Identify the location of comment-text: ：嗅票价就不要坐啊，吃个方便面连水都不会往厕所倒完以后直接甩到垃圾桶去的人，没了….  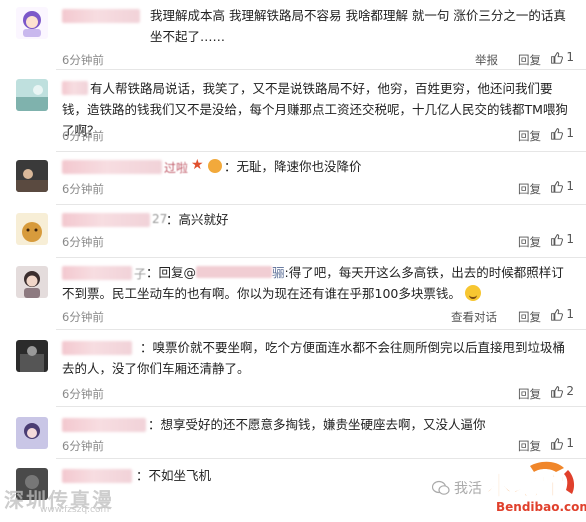
(314, 358).